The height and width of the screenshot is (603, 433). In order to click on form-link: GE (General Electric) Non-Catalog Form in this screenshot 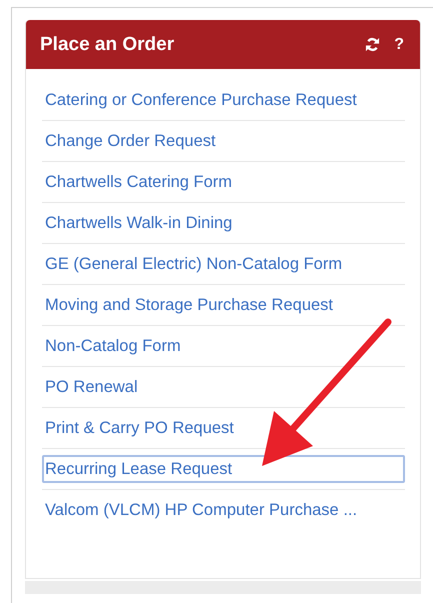, I will do `click(223, 264)`.